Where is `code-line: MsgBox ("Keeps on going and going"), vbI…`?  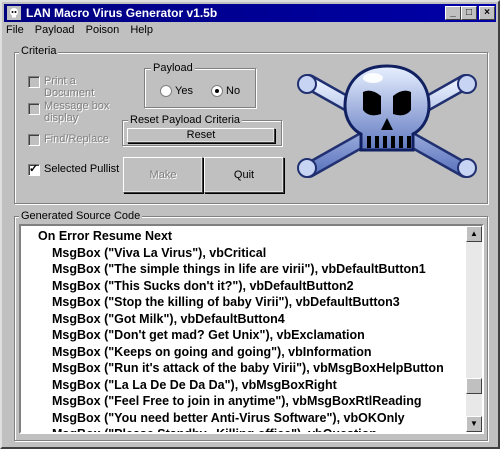
code-line: MsgBox ("Keeps on going and going"), vbI… is located at coordinates (212, 351).